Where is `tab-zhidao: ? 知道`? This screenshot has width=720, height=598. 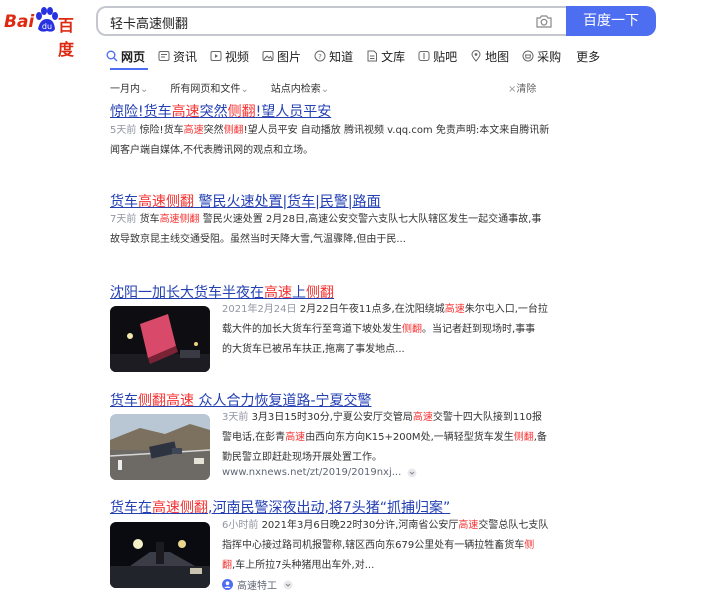 tab-zhidao: ? 知道 is located at coordinates (333, 56).